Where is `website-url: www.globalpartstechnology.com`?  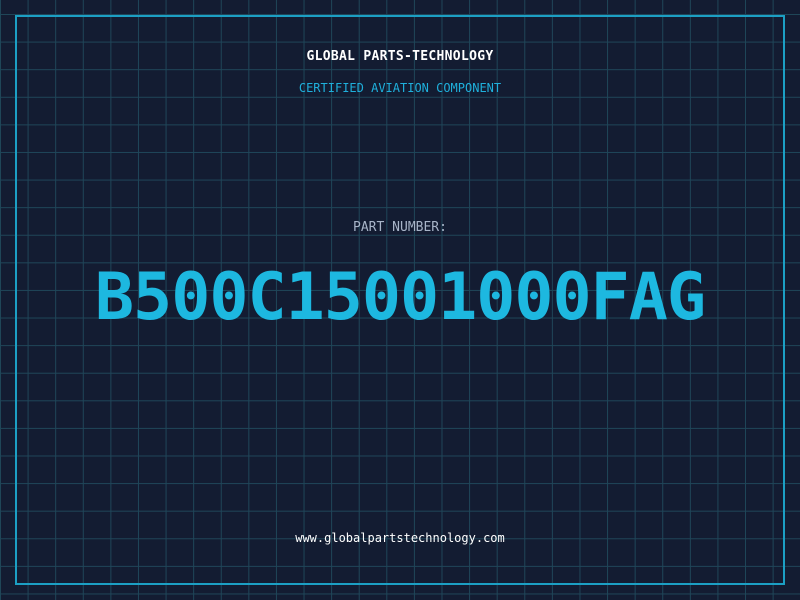
website-url: www.globalpartstechnology.com is located at coordinates (400, 538).